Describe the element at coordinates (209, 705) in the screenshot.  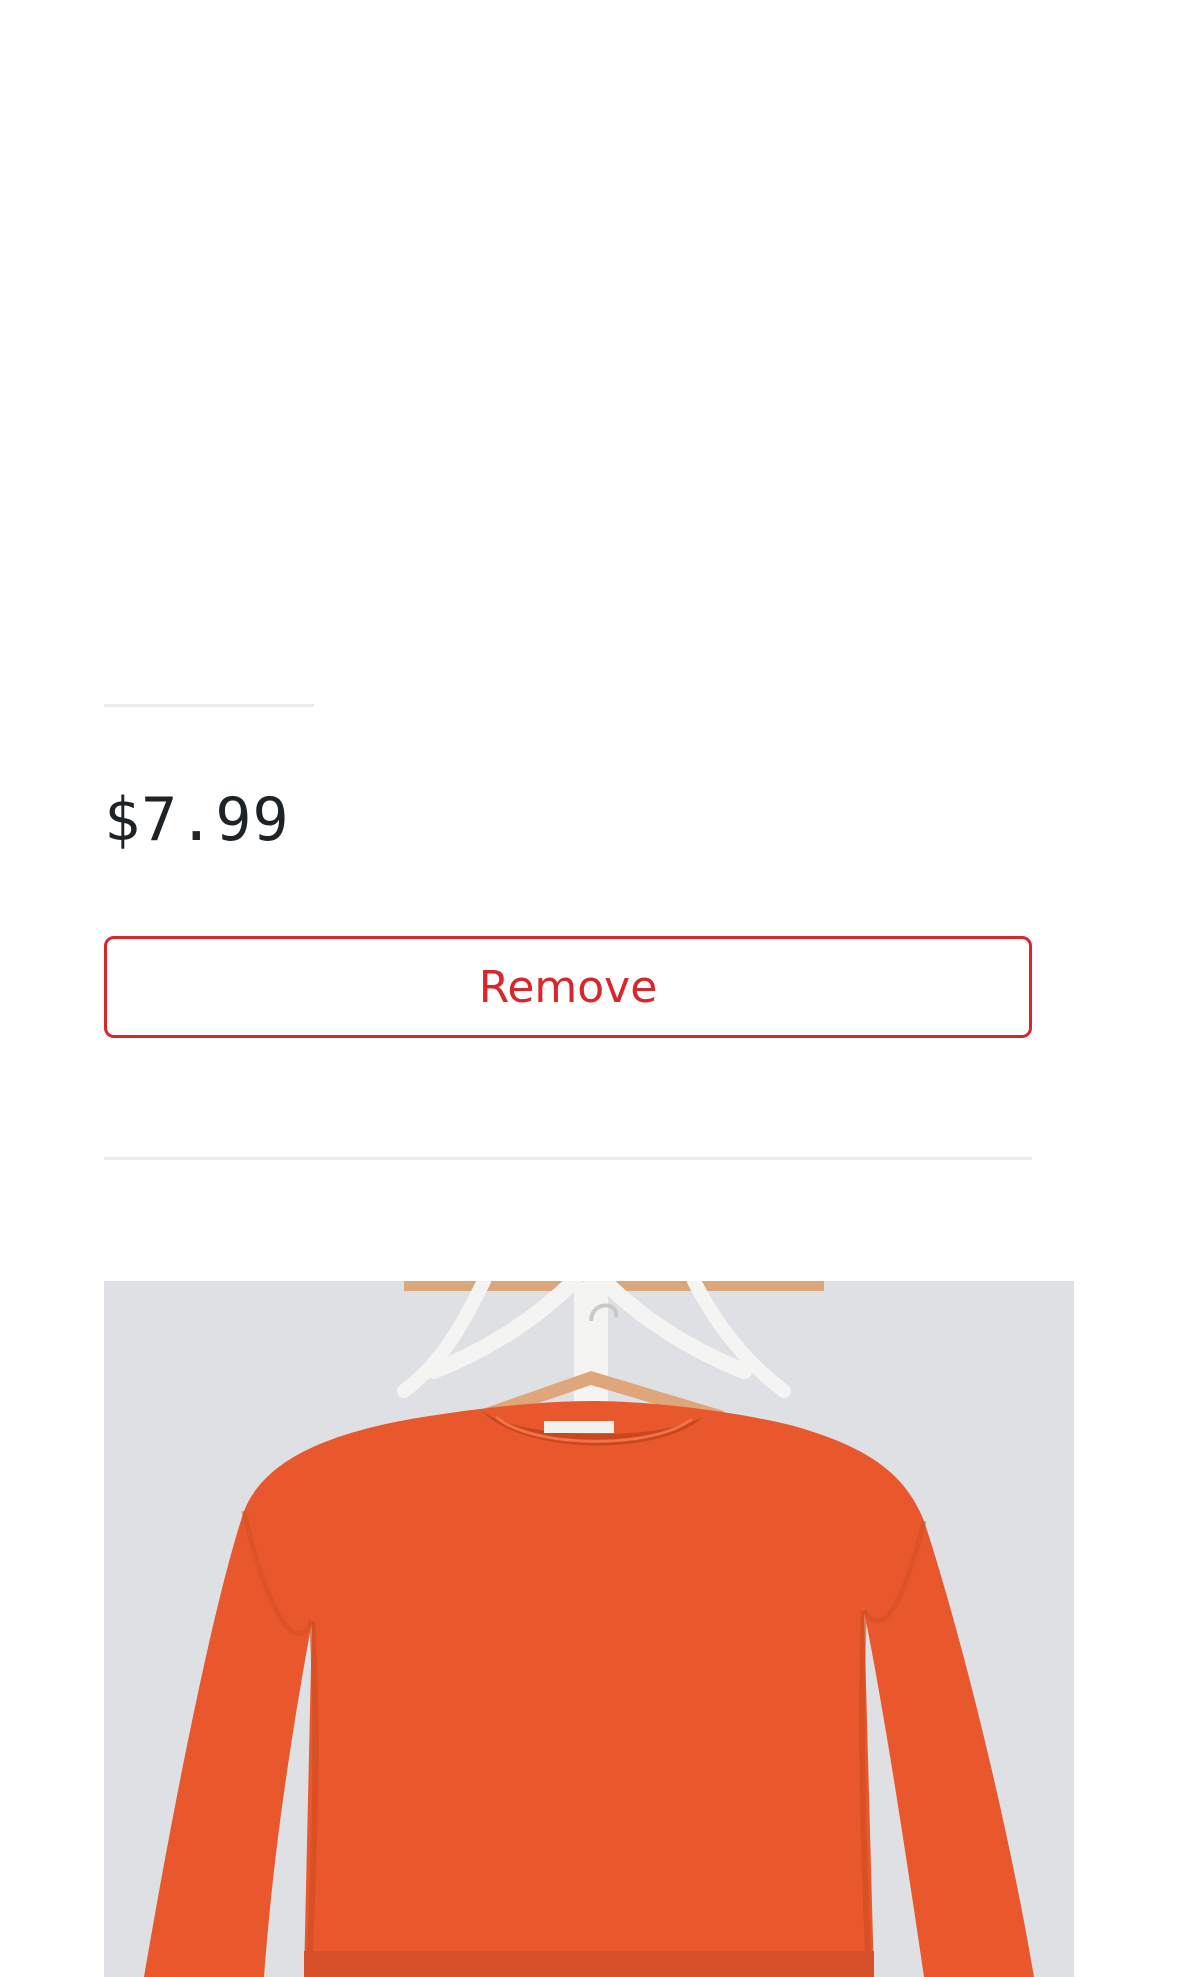
I see `short-divider` at that location.